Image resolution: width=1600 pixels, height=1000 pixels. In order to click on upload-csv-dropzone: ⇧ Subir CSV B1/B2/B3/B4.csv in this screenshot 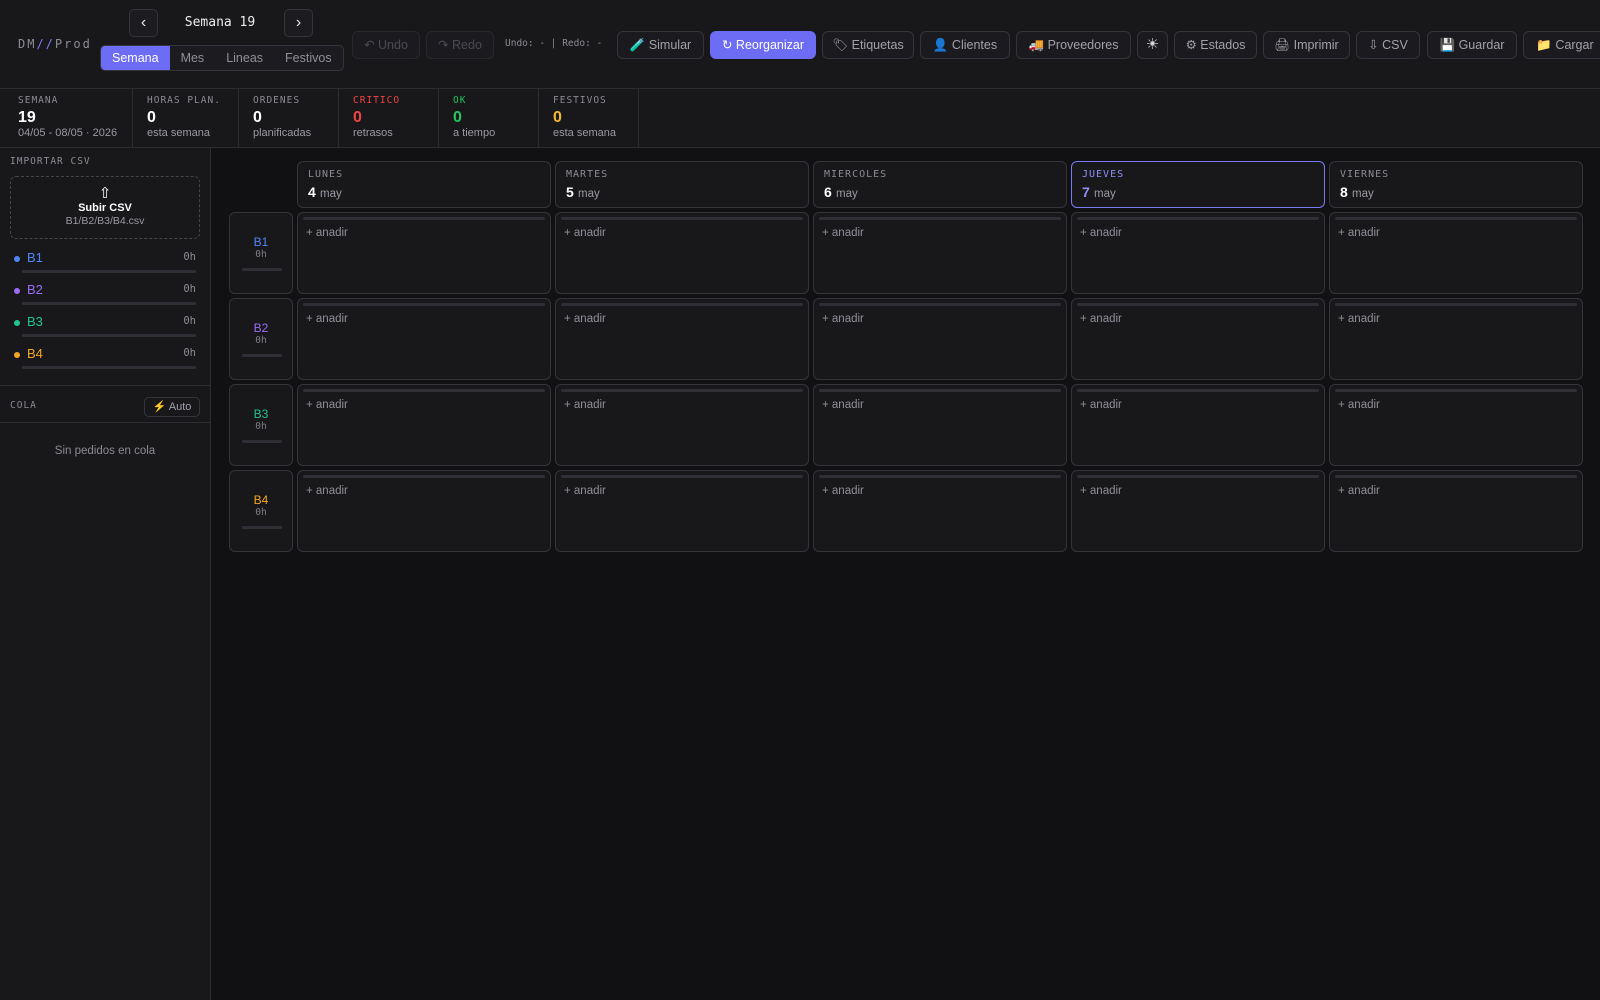, I will do `click(105, 207)`.